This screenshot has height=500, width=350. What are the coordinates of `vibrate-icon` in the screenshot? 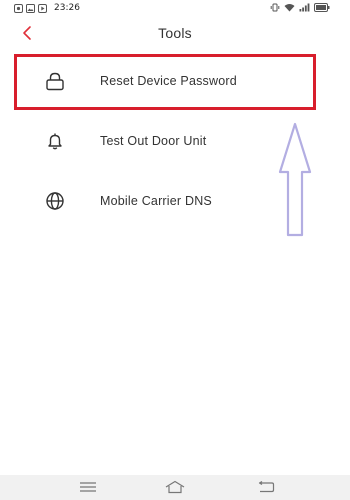 It's located at (275, 7).